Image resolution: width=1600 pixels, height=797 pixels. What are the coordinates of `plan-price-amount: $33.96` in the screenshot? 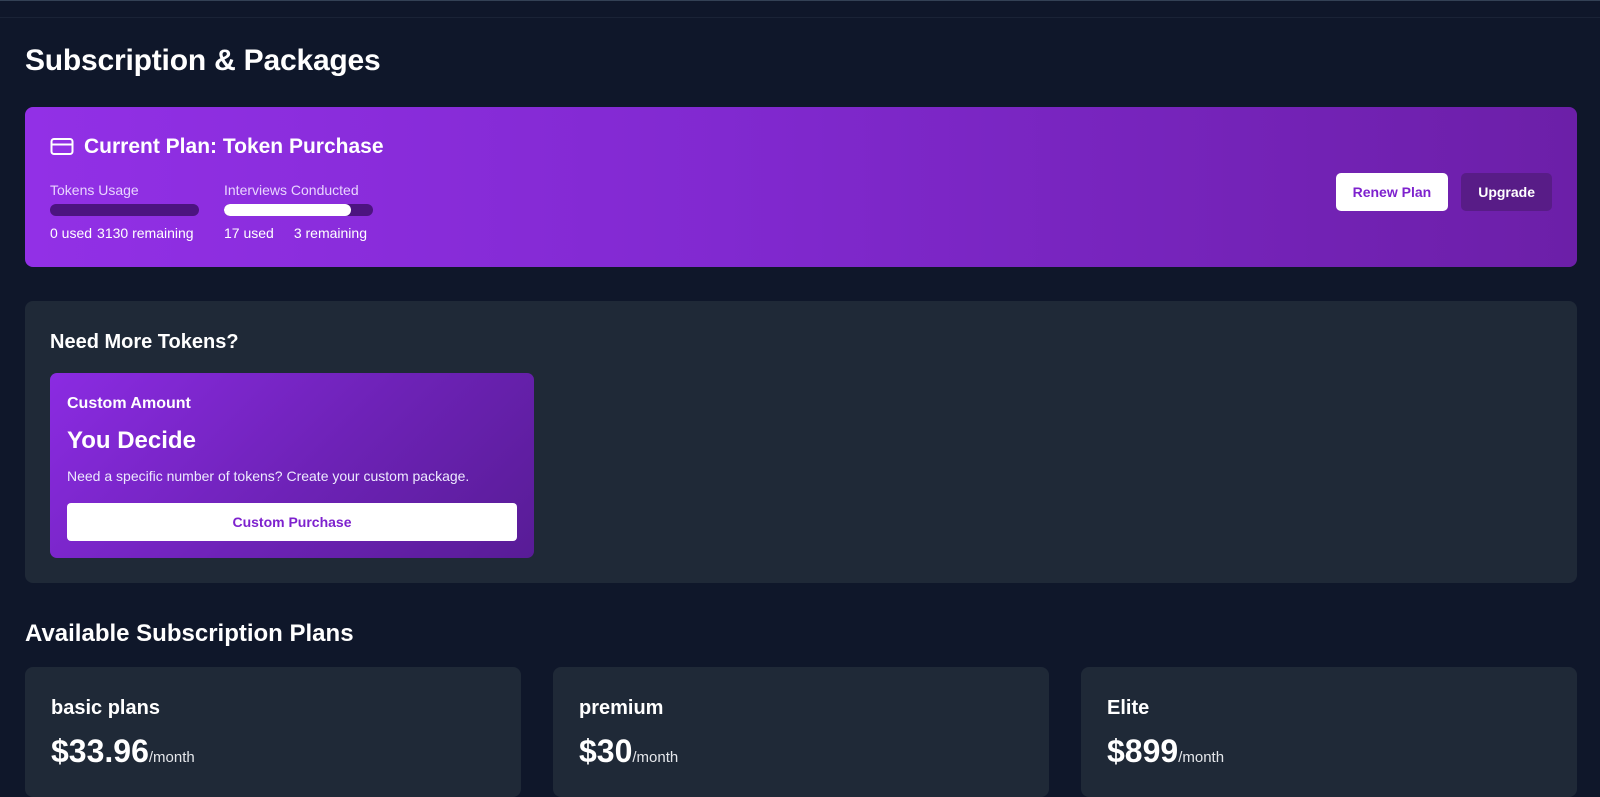 It's located at (100, 751).